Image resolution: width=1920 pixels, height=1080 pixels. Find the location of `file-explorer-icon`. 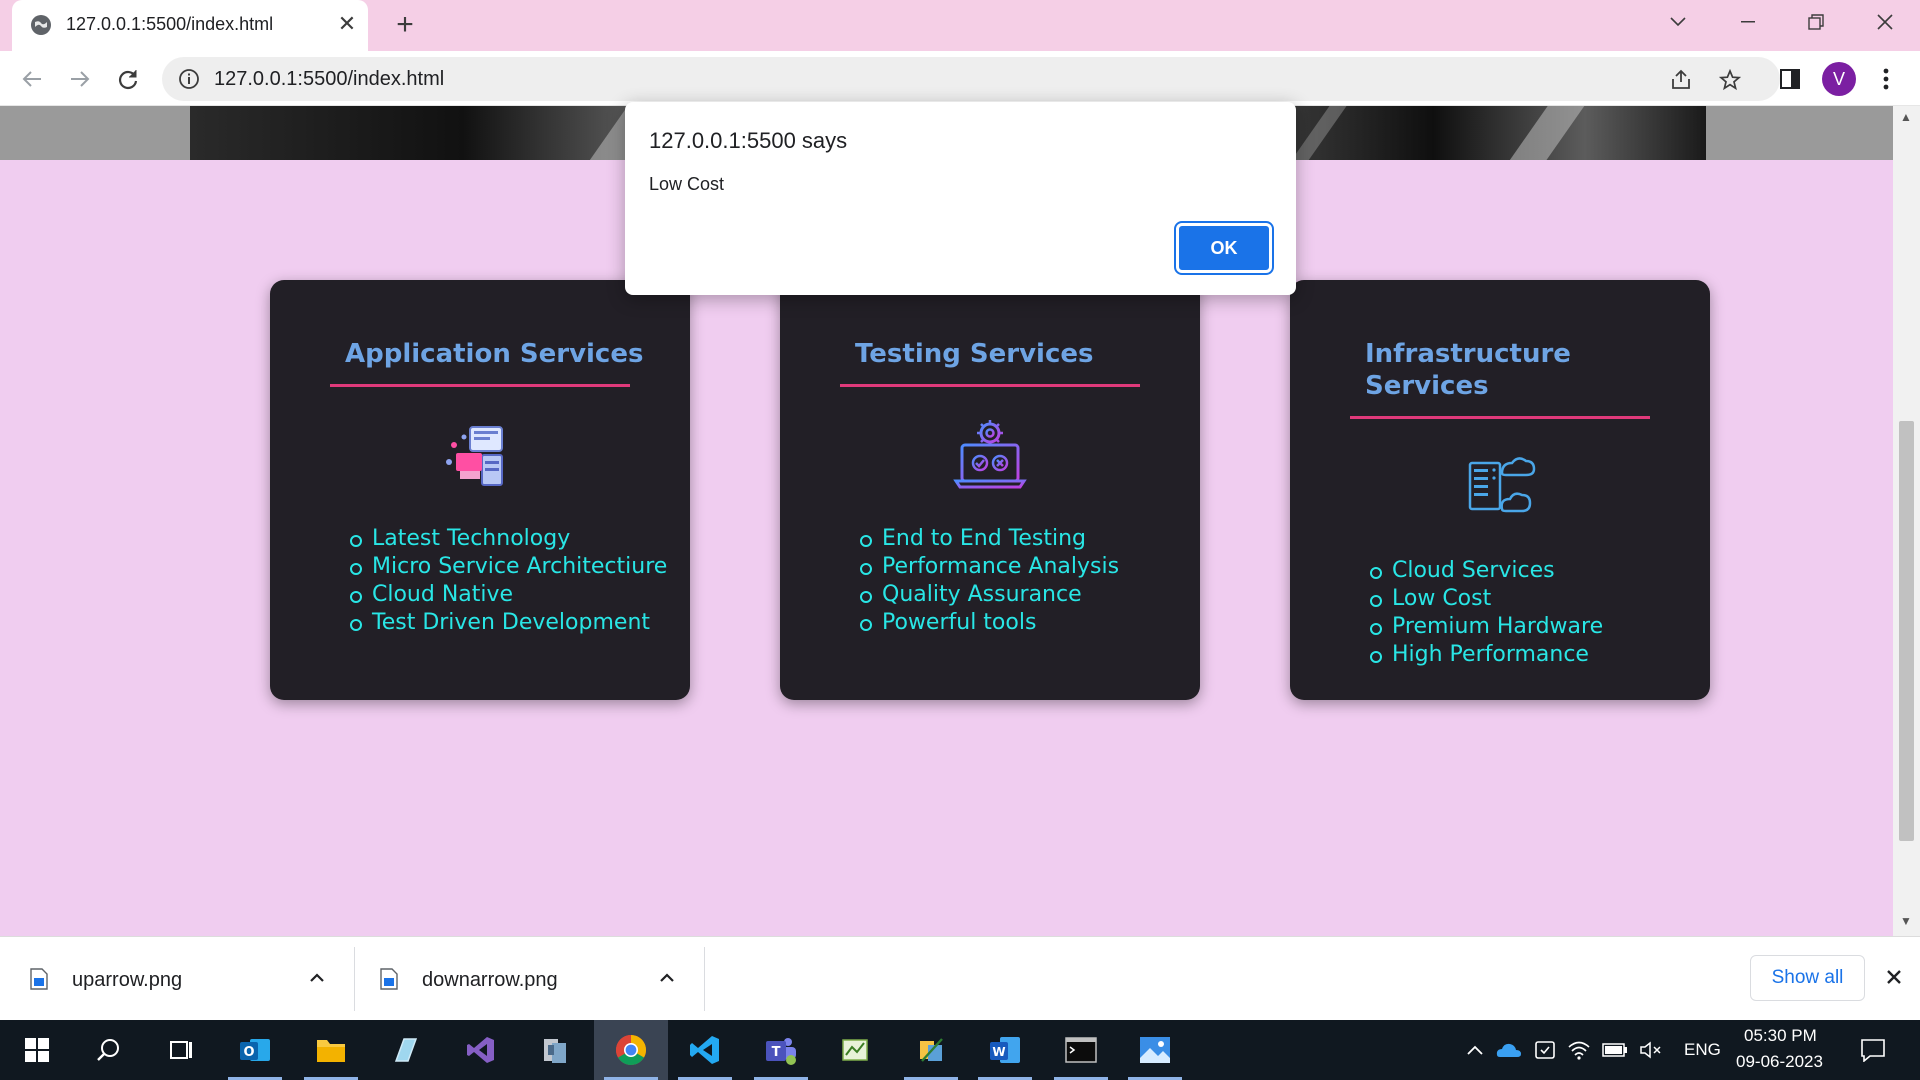

file-explorer-icon is located at coordinates (331, 1050).